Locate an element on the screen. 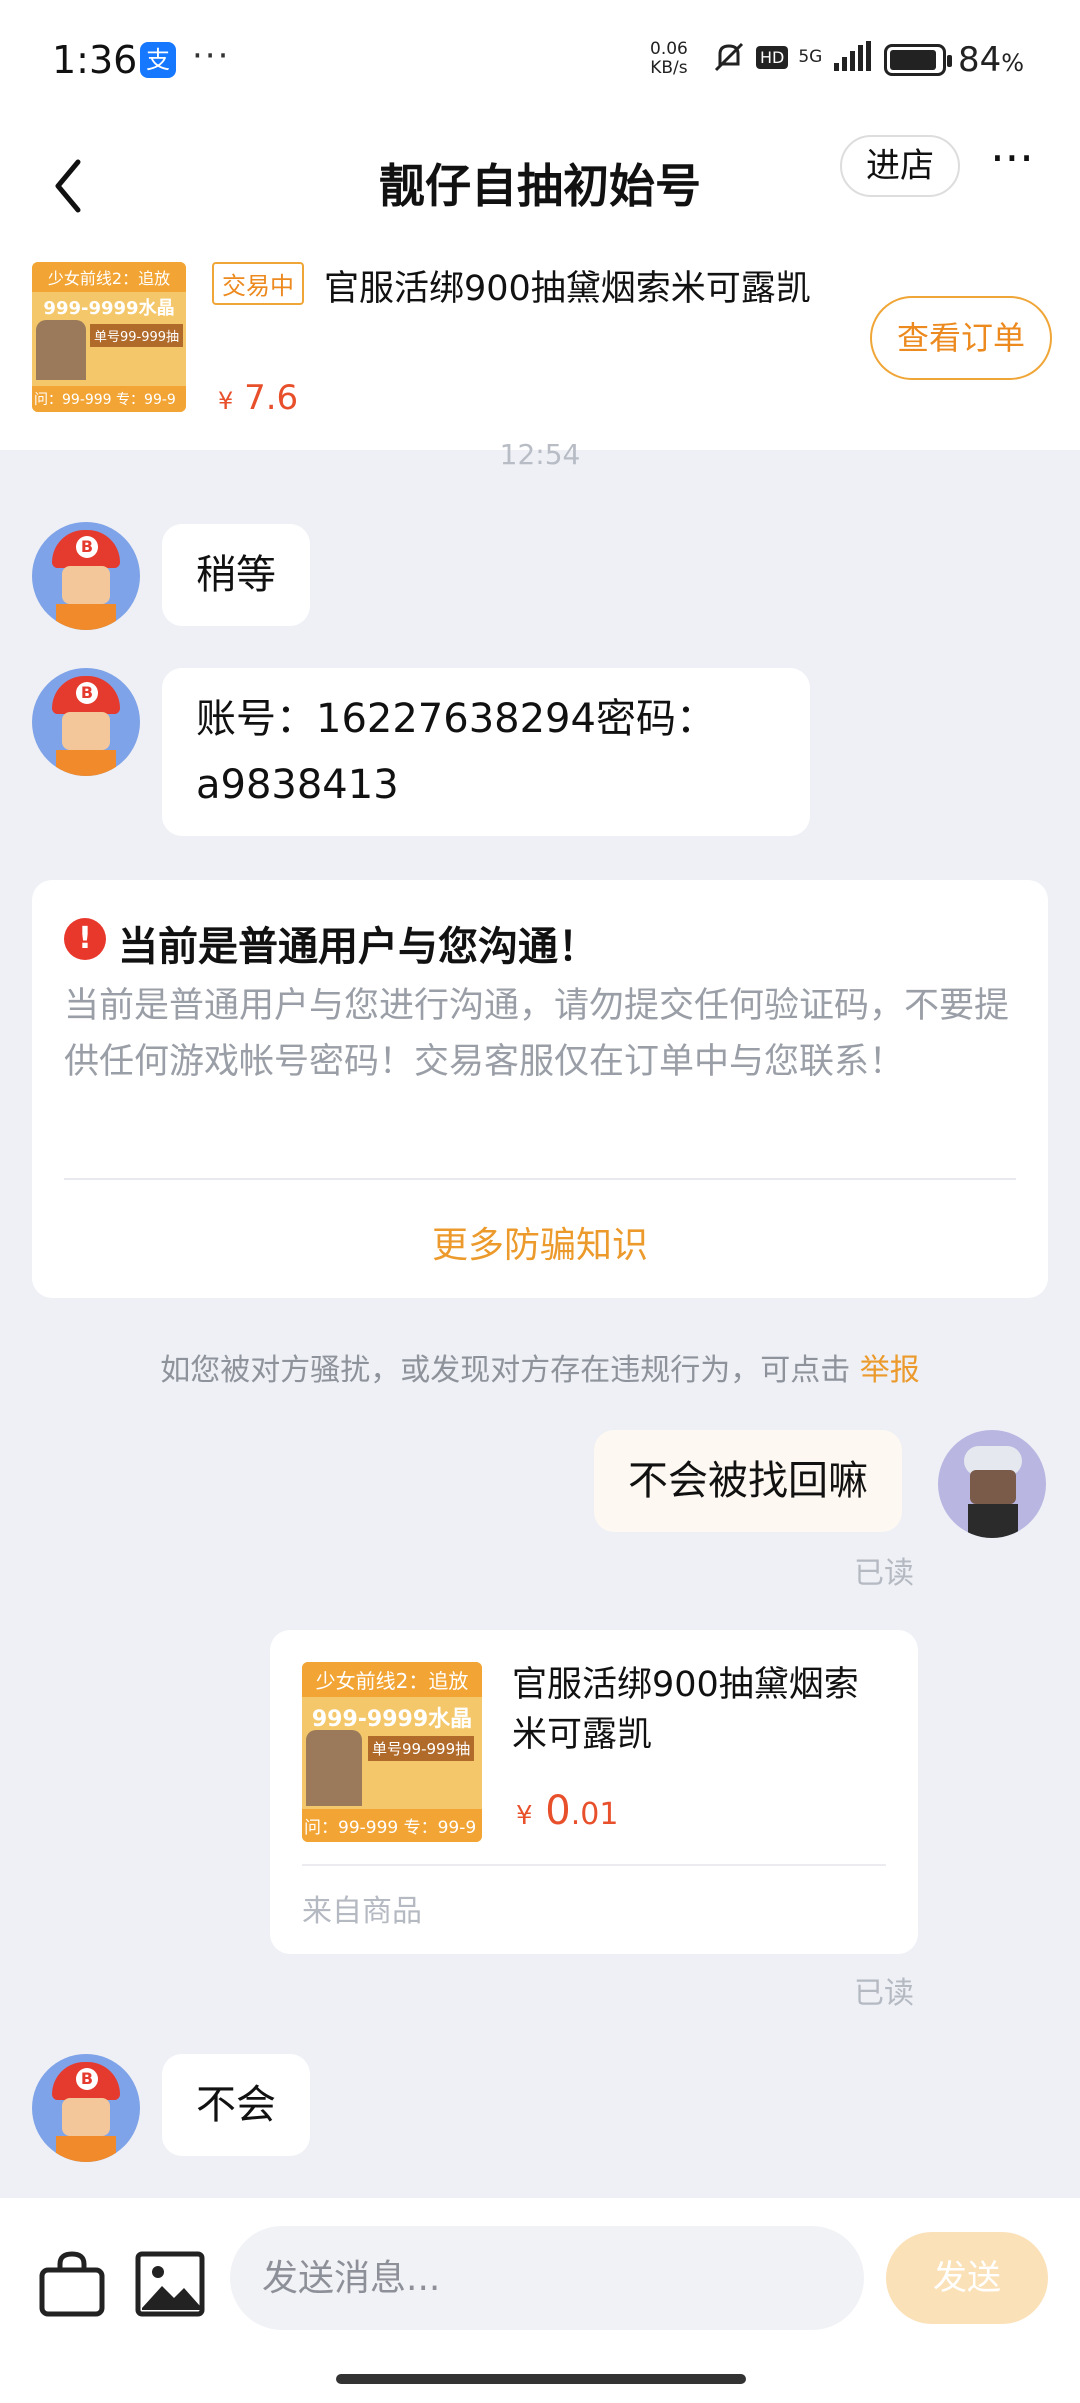 Image resolution: width=1080 pixels, height=2403 pixels. chat-header: 靓仔自抽初始号 进店 ··· is located at coordinates (540, 185).